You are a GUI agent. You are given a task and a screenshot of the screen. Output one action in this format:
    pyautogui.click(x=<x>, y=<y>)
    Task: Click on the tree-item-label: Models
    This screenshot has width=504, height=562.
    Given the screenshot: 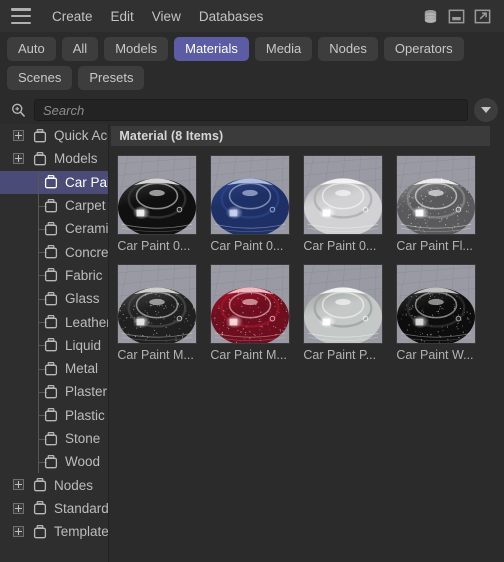 What is the action you would take?
    pyautogui.click(x=76, y=159)
    